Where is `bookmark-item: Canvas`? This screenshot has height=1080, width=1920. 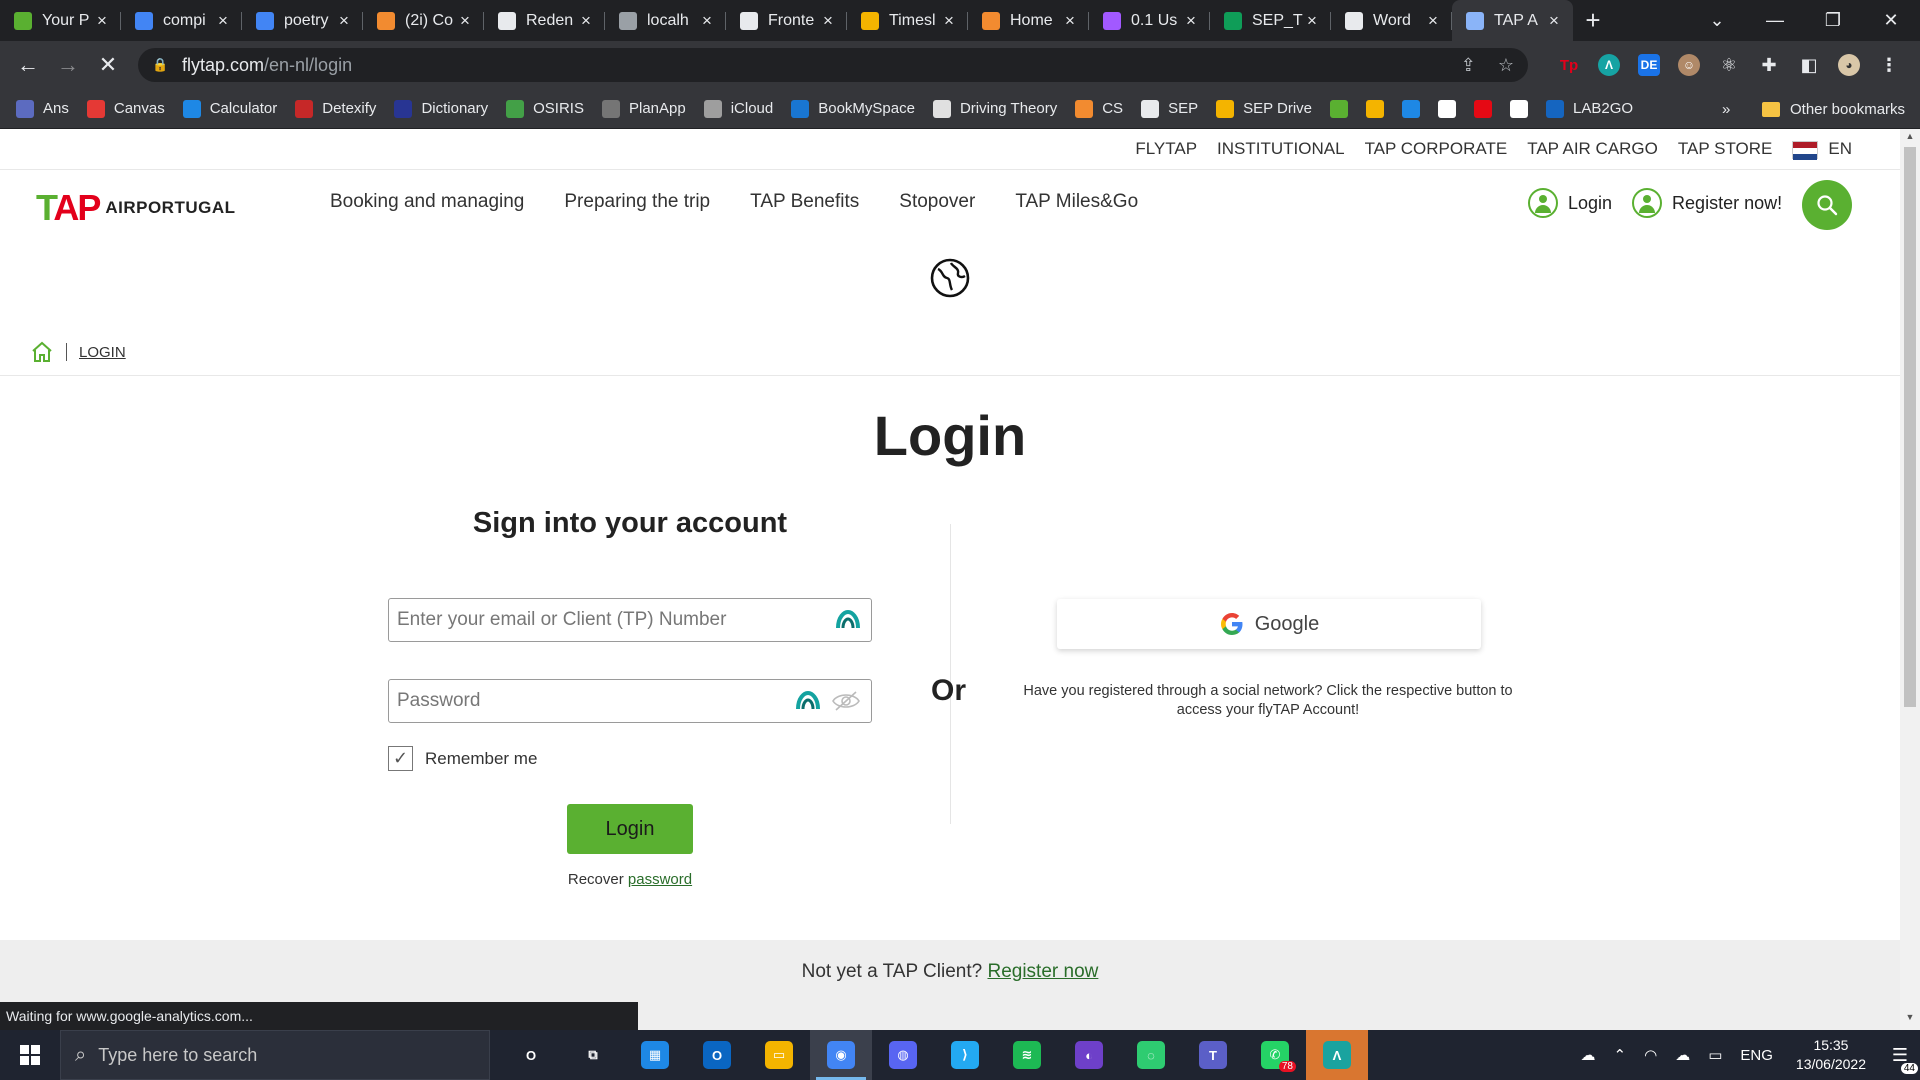 bookmark-item: Canvas is located at coordinates (125, 108).